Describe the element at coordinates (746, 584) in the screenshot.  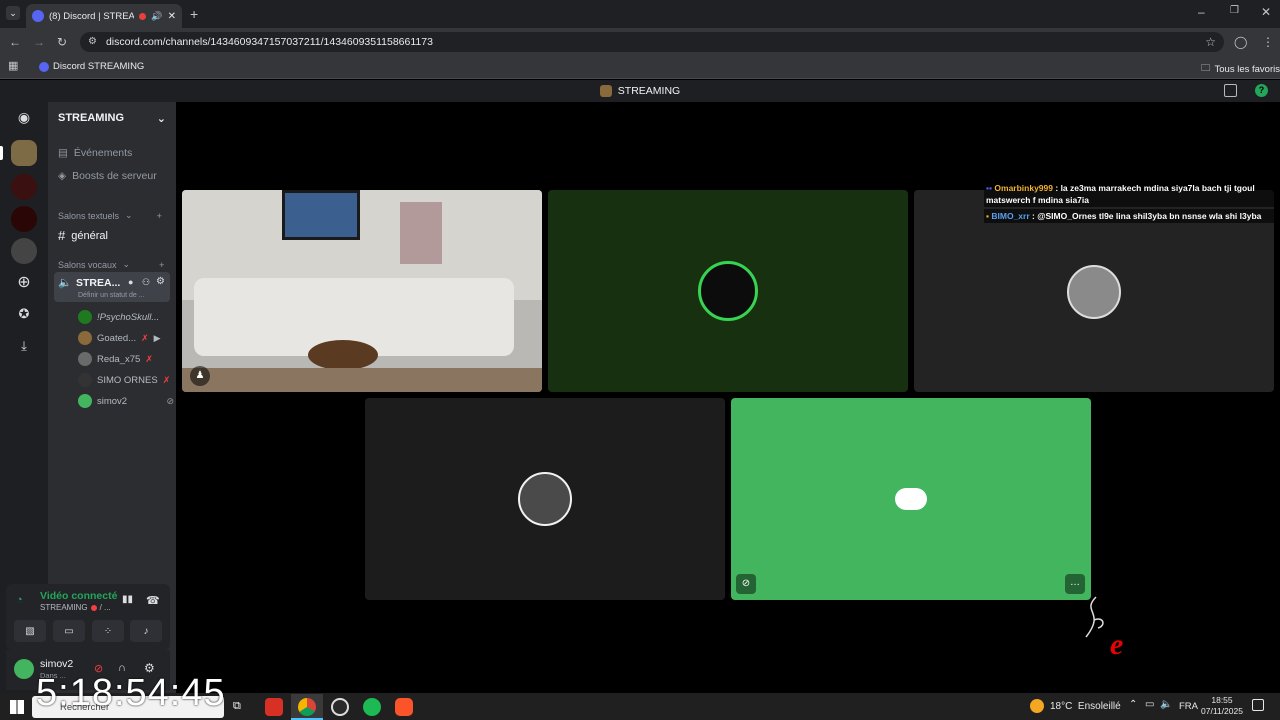
I see `mic-muted-icon: ⊘` at that location.